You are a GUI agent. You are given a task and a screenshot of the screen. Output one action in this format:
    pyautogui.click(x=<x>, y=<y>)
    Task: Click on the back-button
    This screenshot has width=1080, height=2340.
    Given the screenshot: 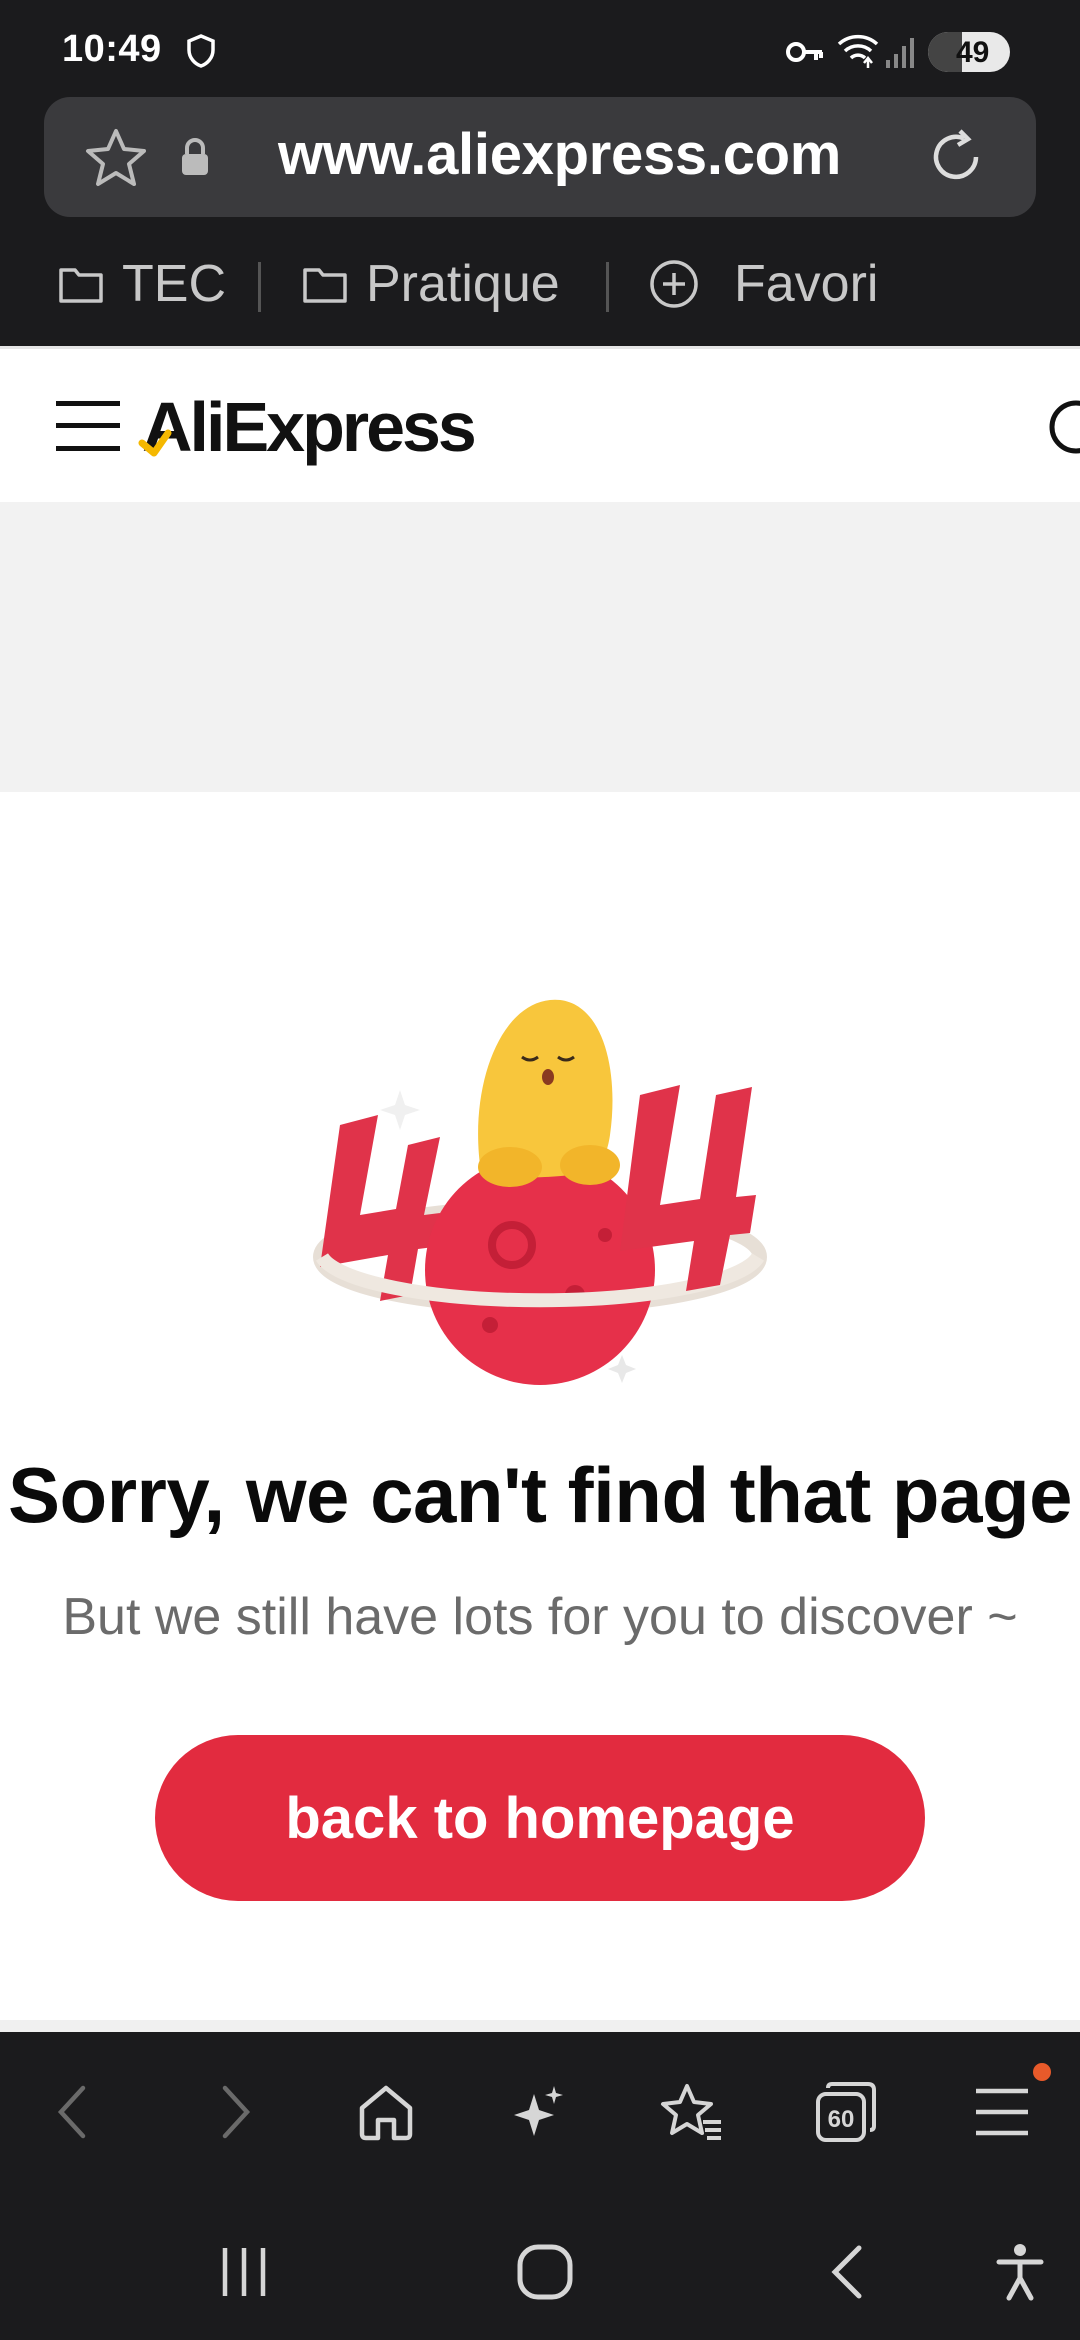 What is the action you would take?
    pyautogui.click(x=74, y=2112)
    